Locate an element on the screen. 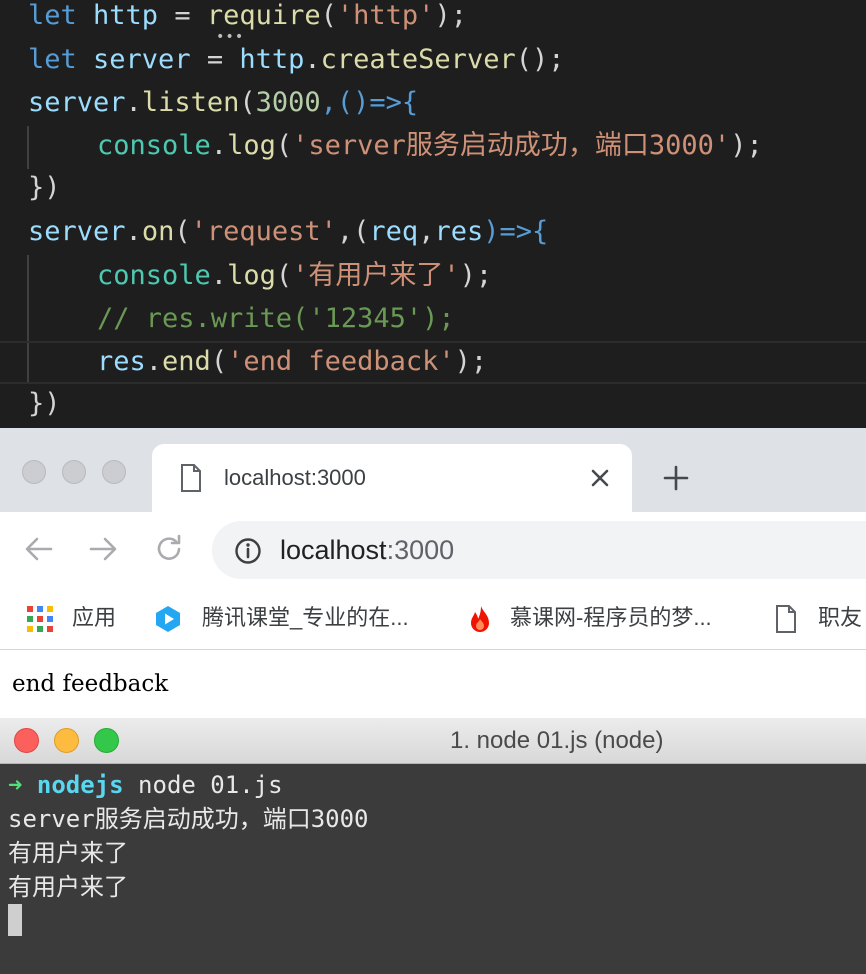 This screenshot has height=974, width=866. code-line-6: server.on('request',(req,res)=>{ is located at coordinates (288, 231).